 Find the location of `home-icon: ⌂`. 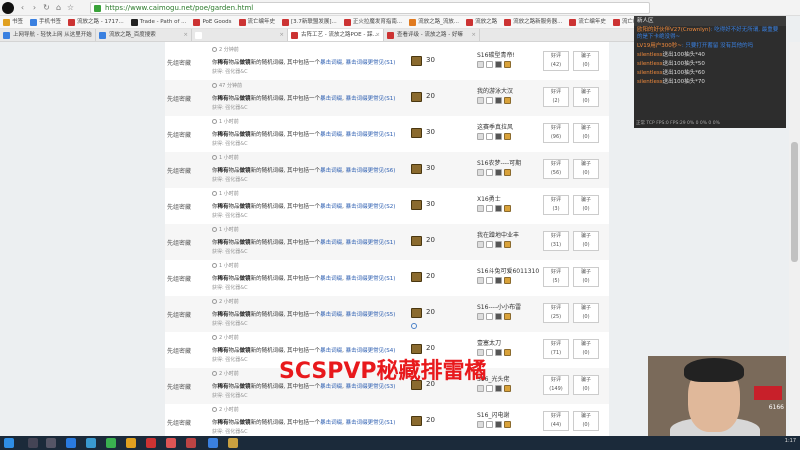

home-icon: ⌂ is located at coordinates (58, 7).